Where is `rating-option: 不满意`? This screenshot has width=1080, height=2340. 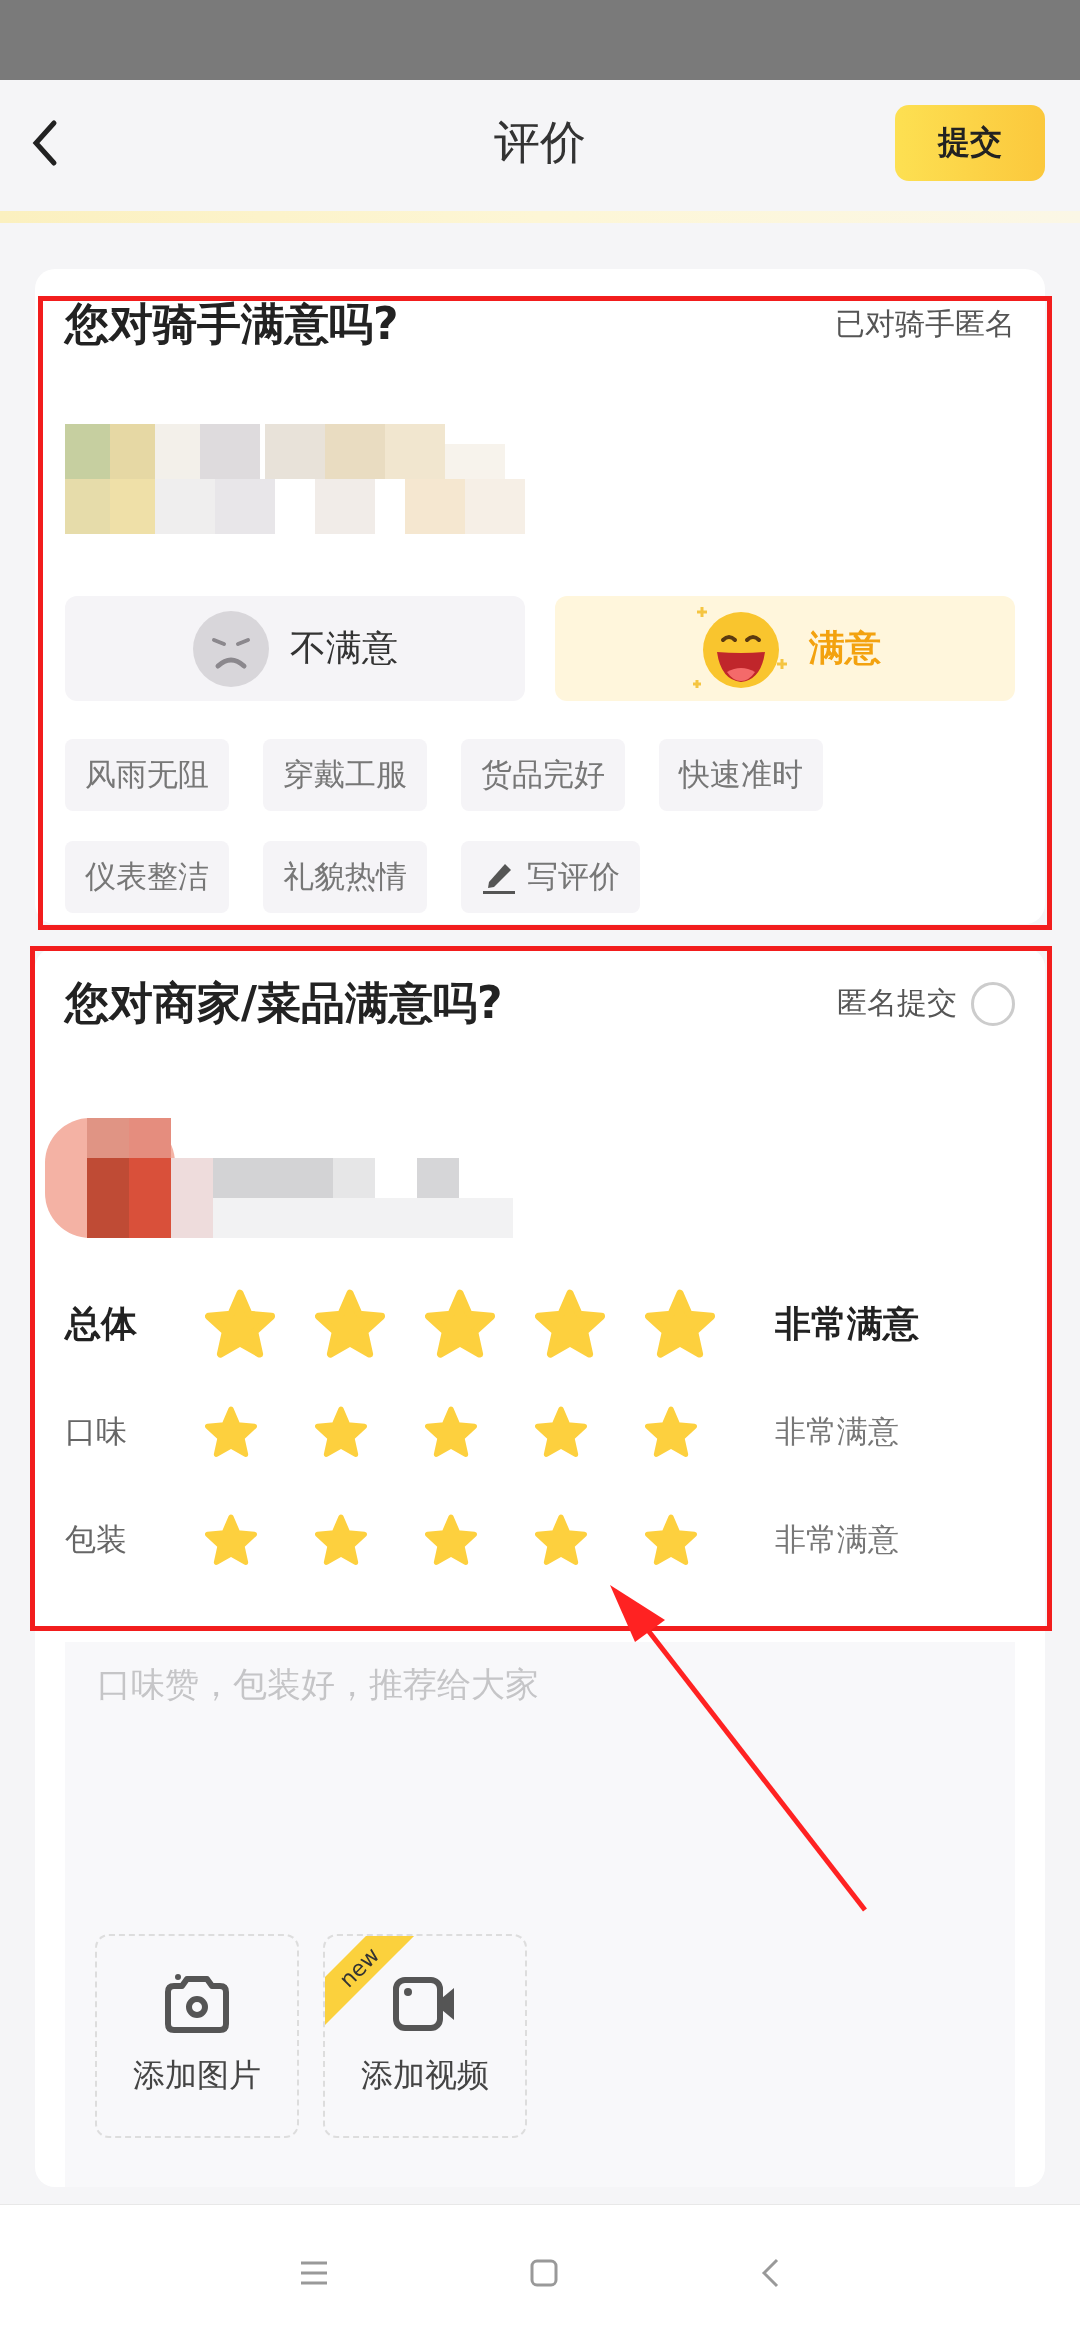
rating-option: 不满意 is located at coordinates (295, 648).